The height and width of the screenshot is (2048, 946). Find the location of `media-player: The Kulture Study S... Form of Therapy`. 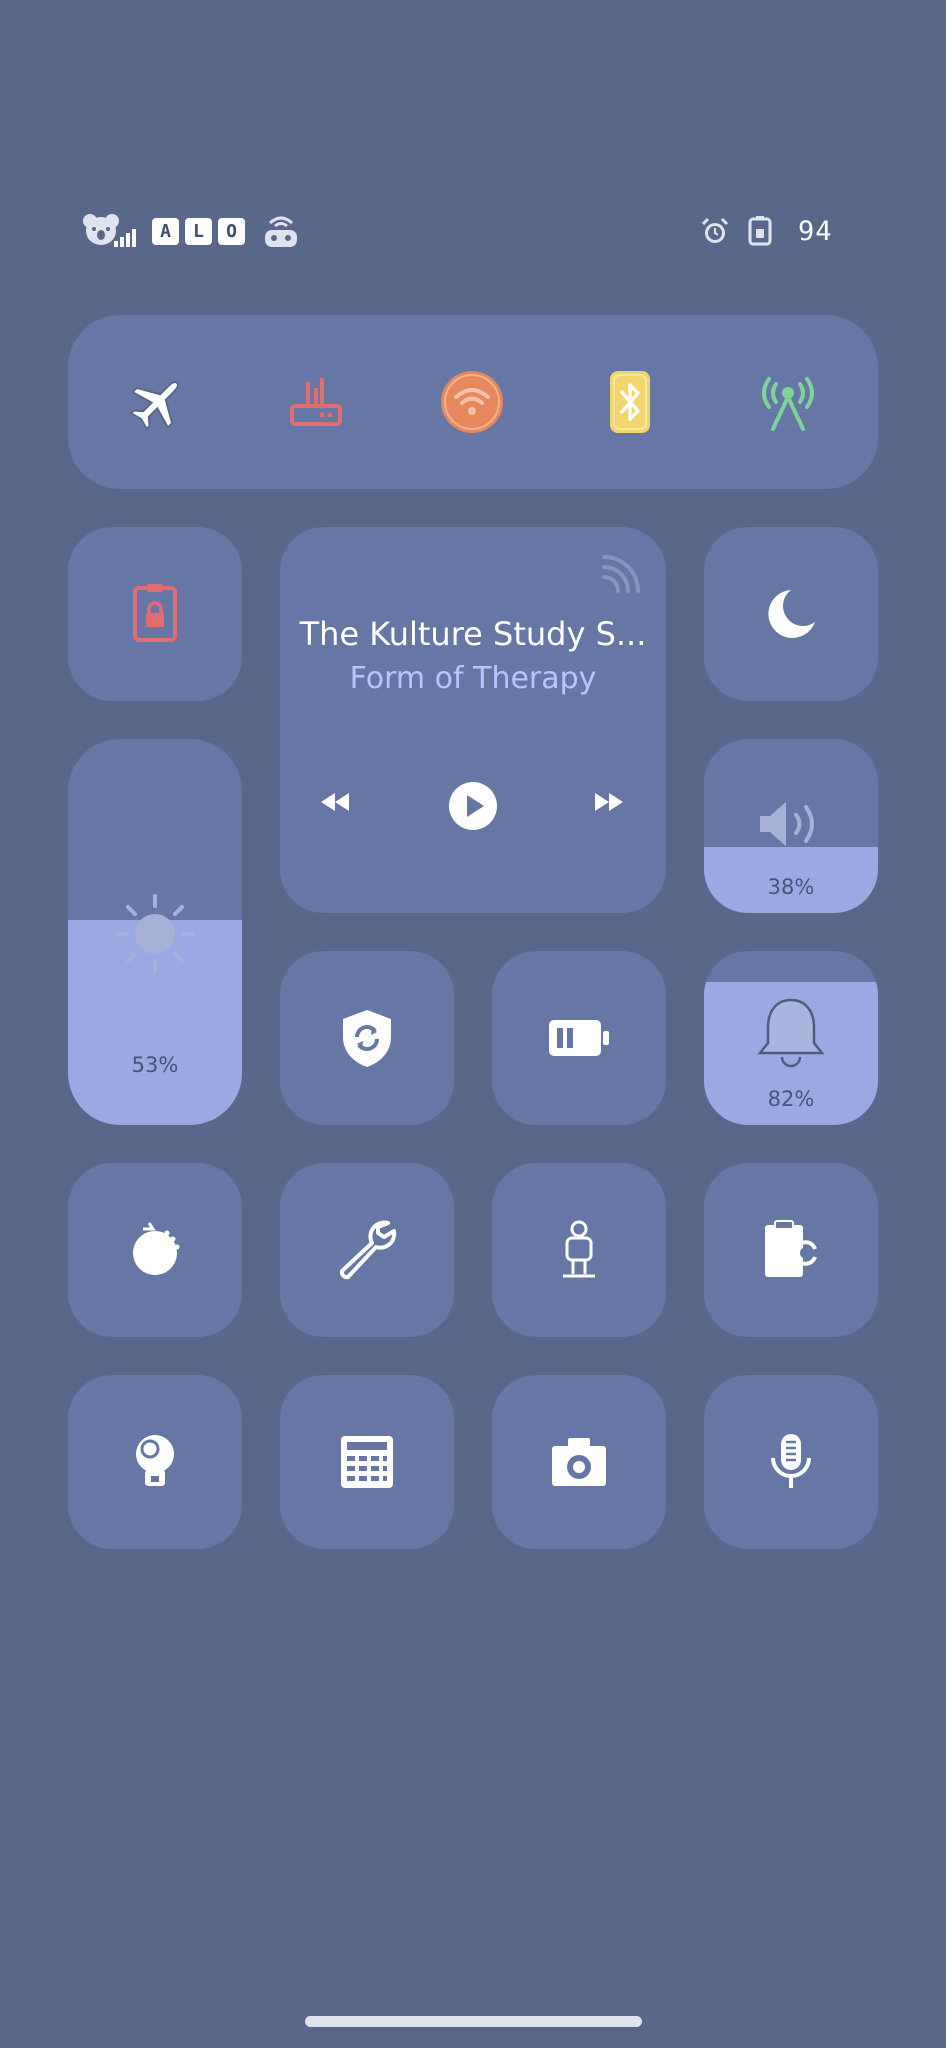

media-player: The Kulture Study S... Form of Therapy is located at coordinates (473, 720).